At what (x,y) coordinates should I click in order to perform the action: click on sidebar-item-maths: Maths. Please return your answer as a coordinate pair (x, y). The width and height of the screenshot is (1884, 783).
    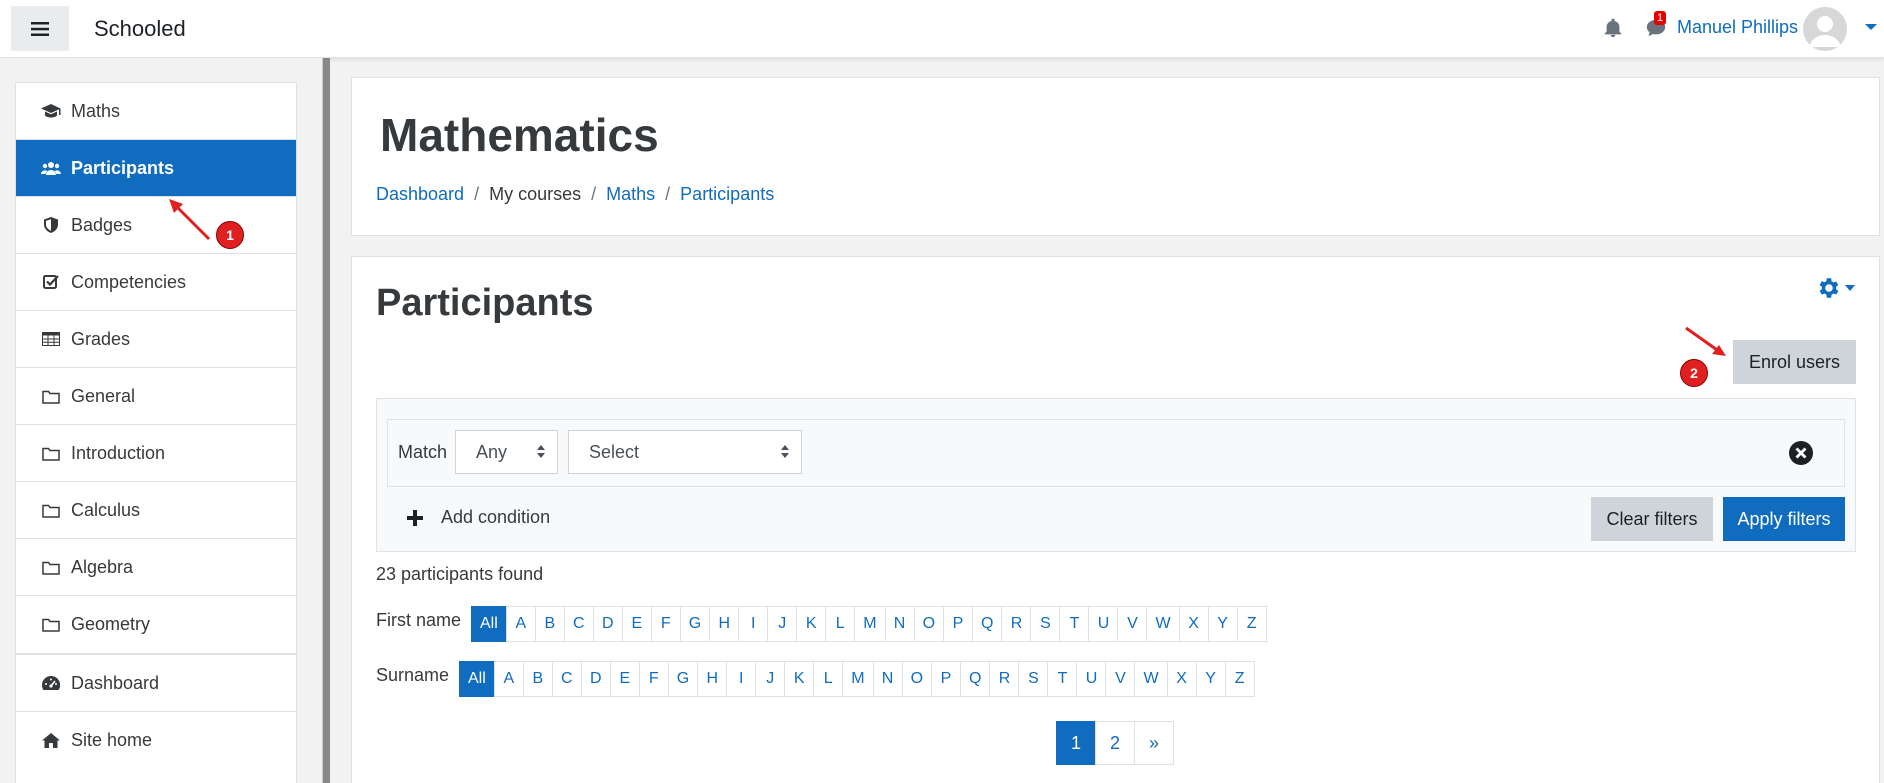
    Looking at the image, I should click on (156, 111).